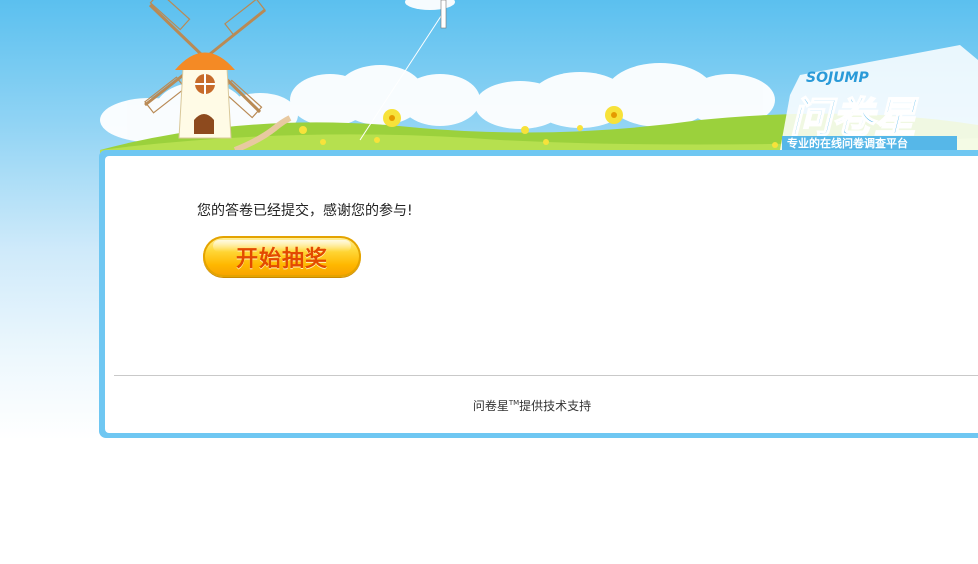 This screenshot has height=564, width=978. I want to click on start-lottery-button: 开始抽奖, so click(282, 256).